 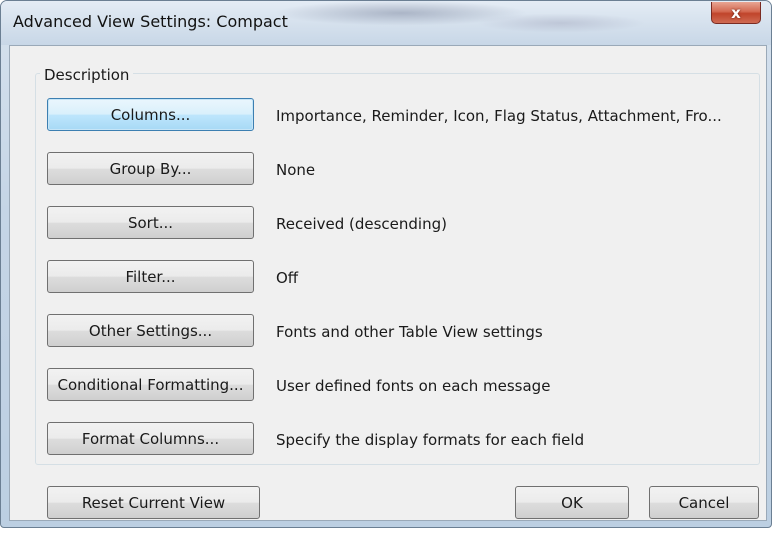 What do you see at coordinates (413, 386) in the screenshot?
I see `conditional-formatting-description: User defined fonts on each message` at bounding box center [413, 386].